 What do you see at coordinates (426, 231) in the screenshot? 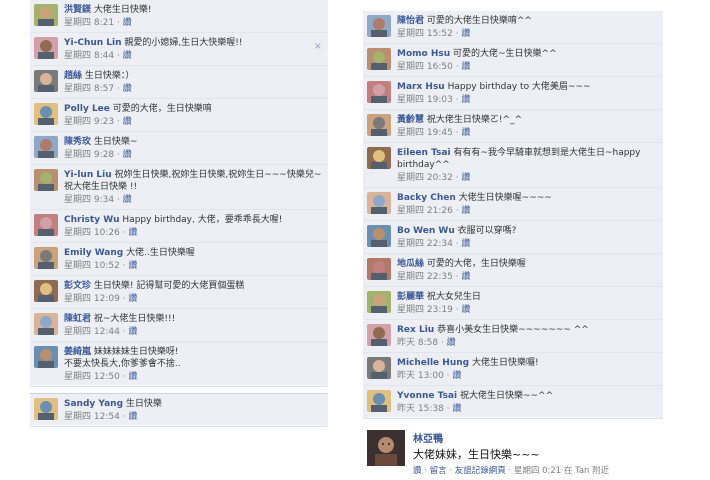
I see `comment-author-link: Bo Wen Wu` at bounding box center [426, 231].